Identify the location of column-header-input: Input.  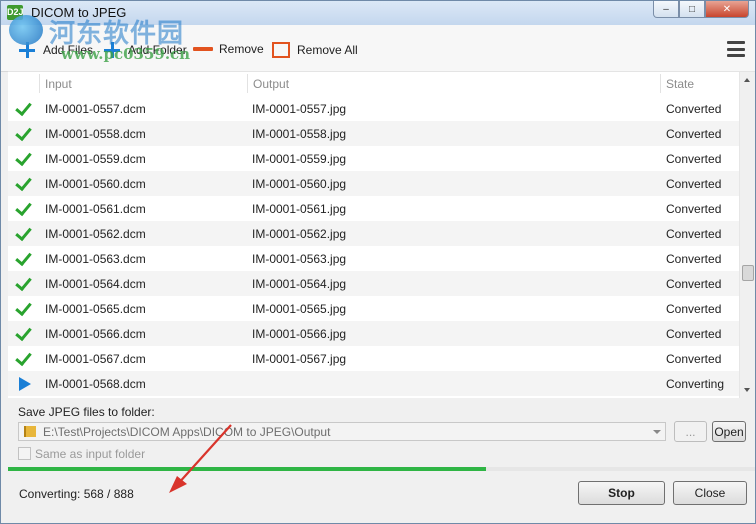
(58, 84).